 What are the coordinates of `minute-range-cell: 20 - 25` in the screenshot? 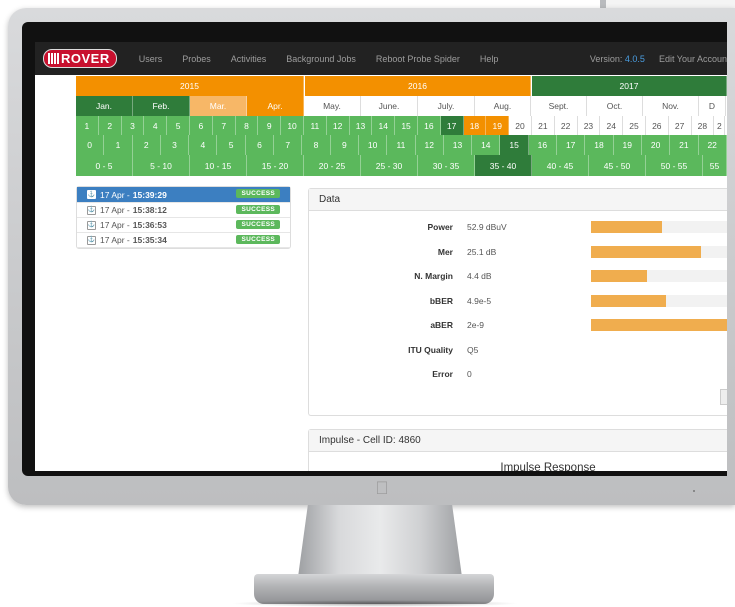 It's located at (332, 165).